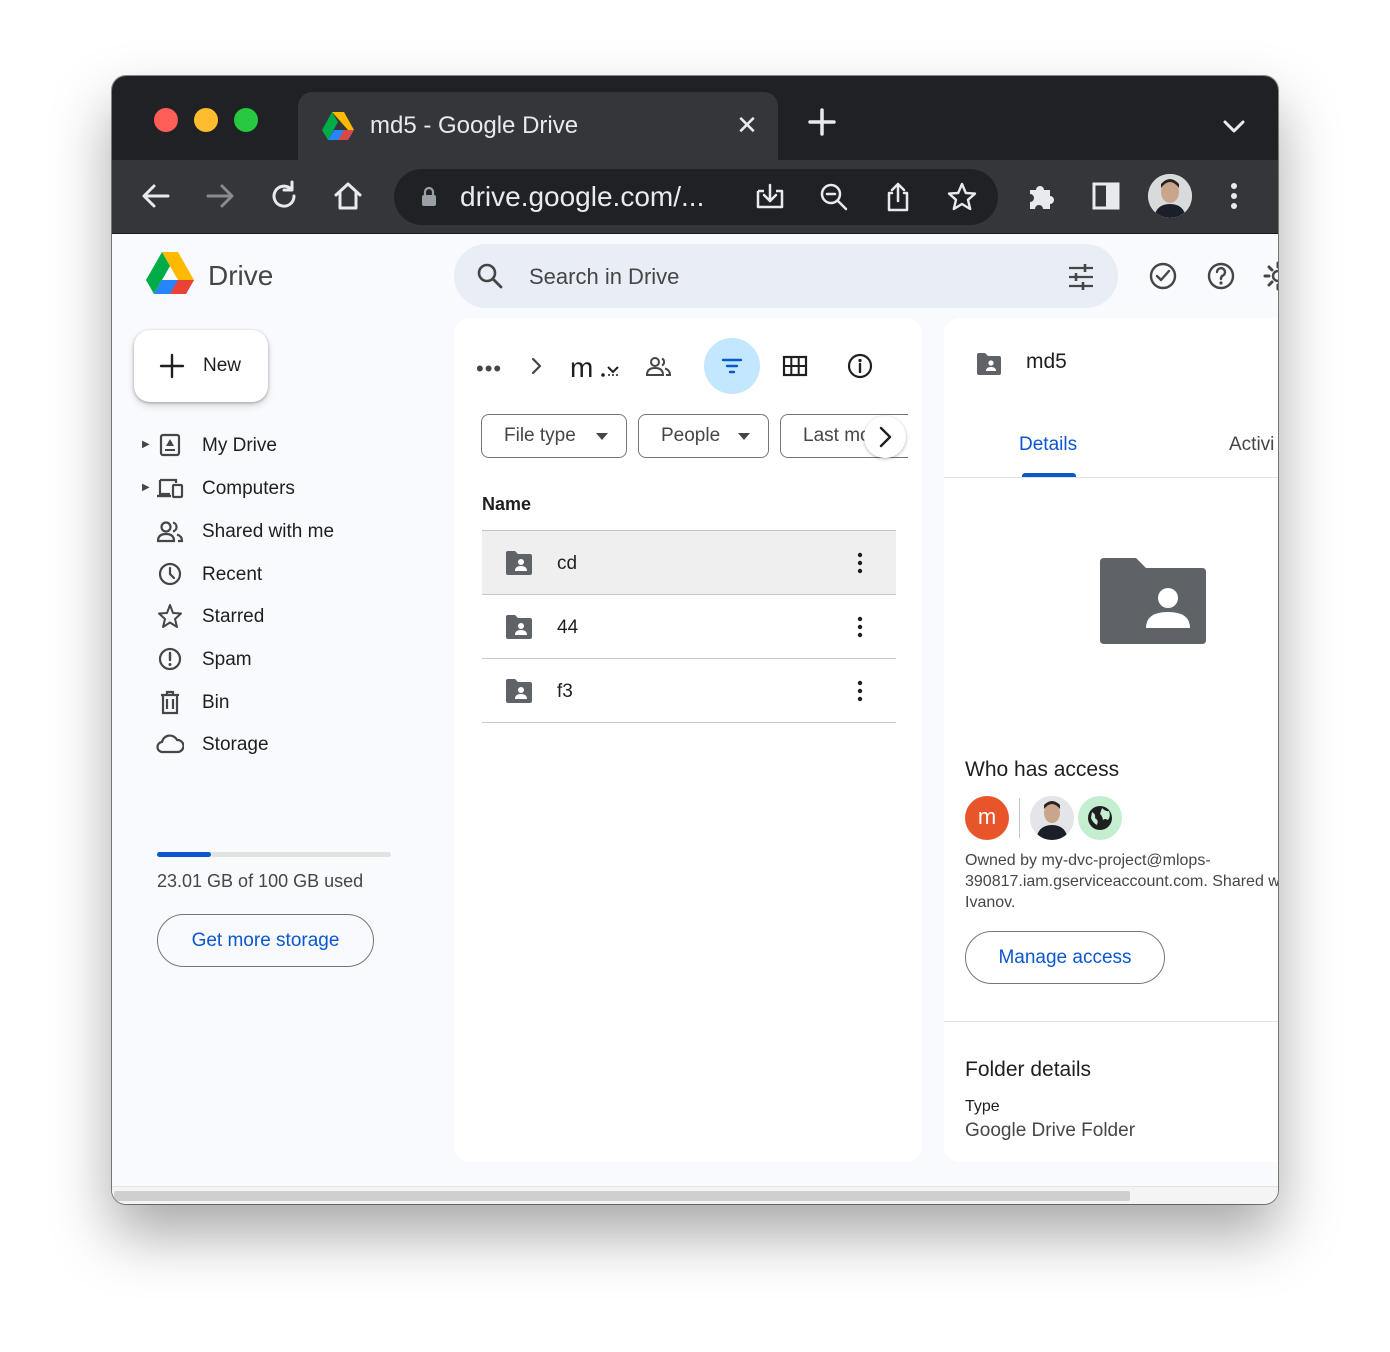 The height and width of the screenshot is (1352, 1390). Describe the element at coordinates (747, 125) in the screenshot. I see `close-tab-icon: ✕` at that location.